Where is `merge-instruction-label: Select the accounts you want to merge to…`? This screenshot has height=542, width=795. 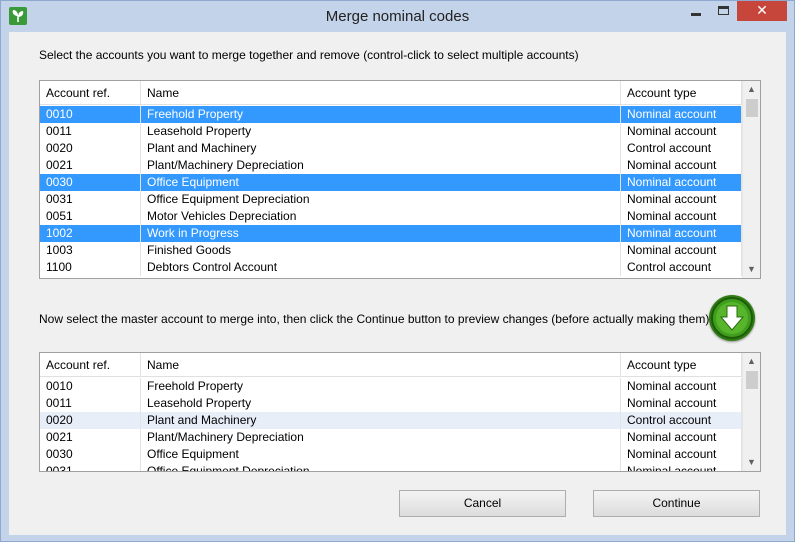 merge-instruction-label: Select the accounts you want to merge to… is located at coordinates (309, 55).